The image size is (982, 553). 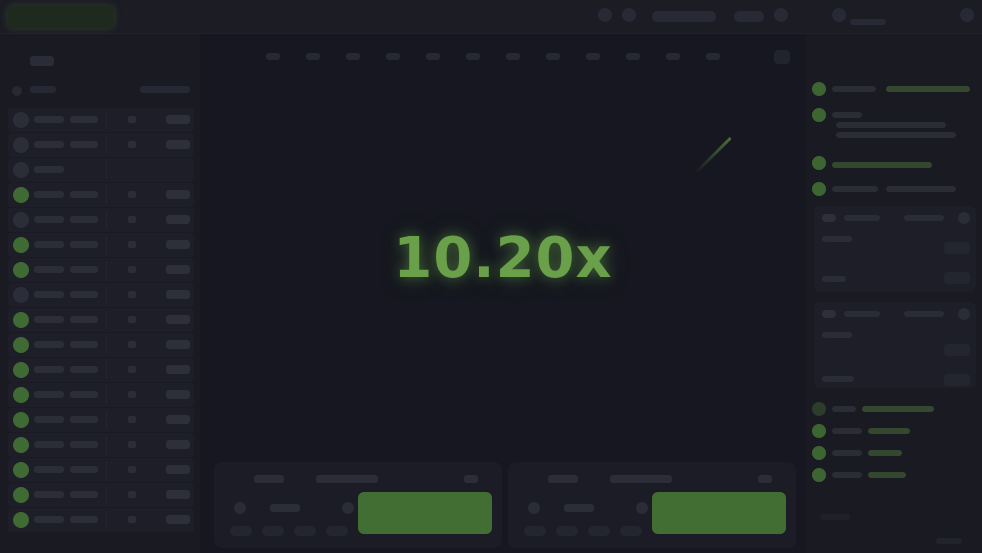 I want to click on user-icon, so click(x=839, y=15).